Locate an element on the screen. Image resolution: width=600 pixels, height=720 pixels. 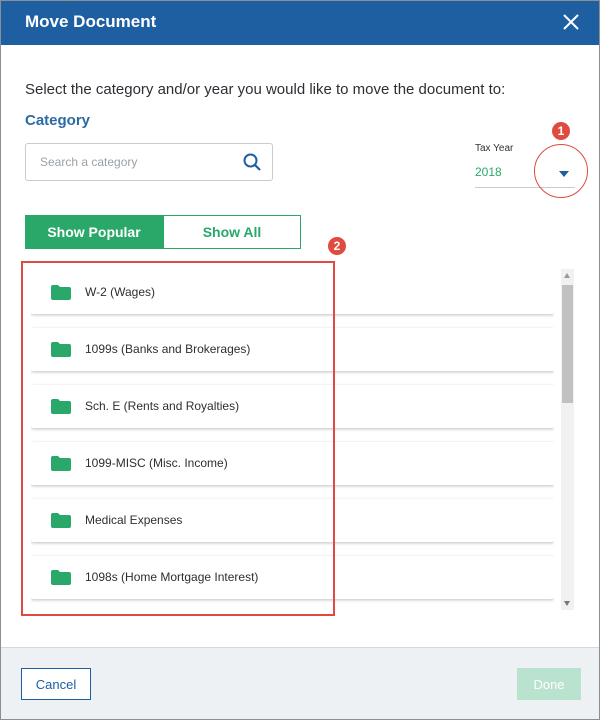
annotation-badge-1: 1 is located at coordinates (561, 131).